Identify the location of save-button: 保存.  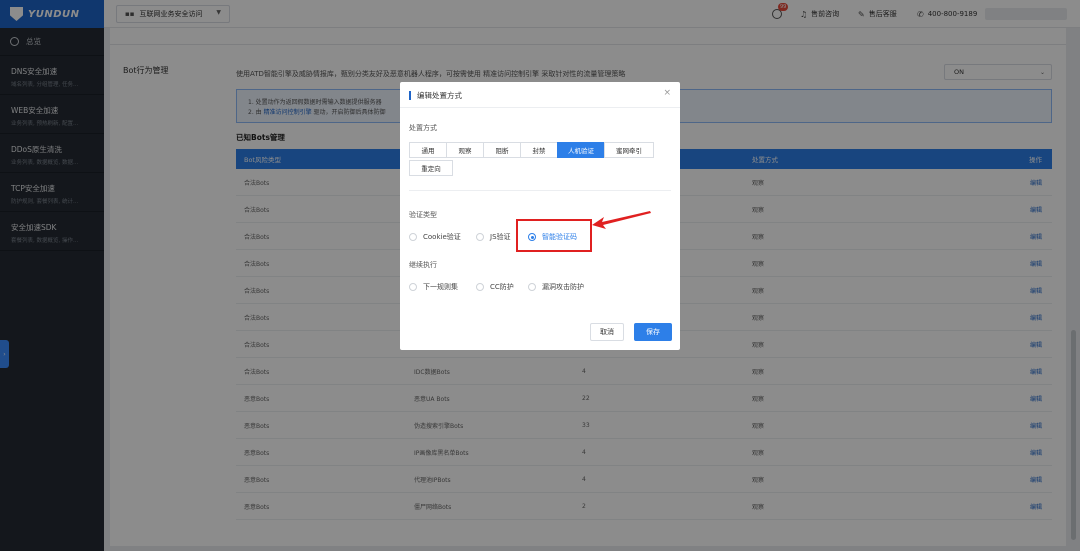
(653, 332).